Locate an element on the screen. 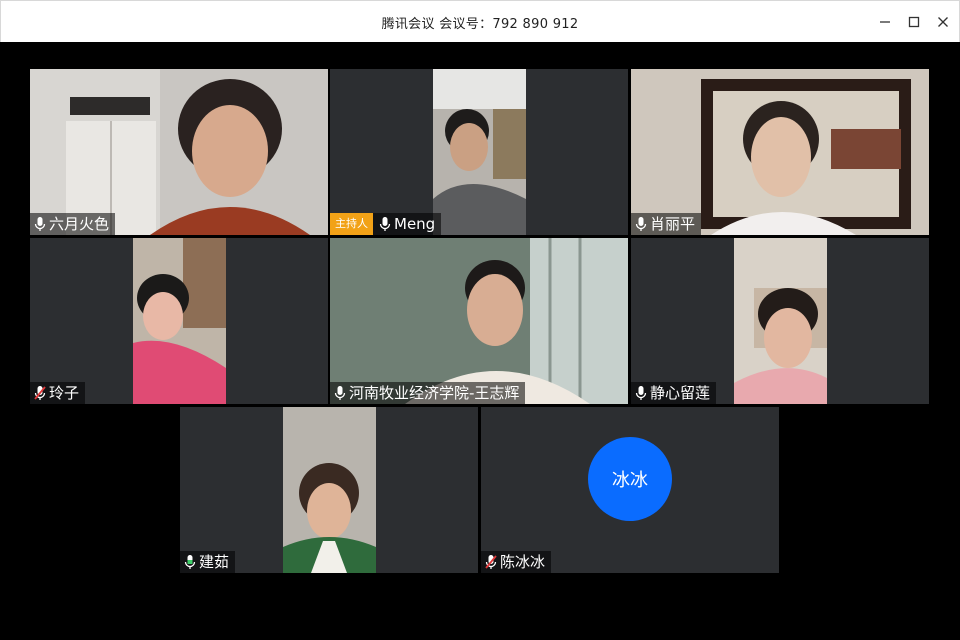 This screenshot has height=640, width=960. participant-name-tag: 六月火色 is located at coordinates (73, 224).